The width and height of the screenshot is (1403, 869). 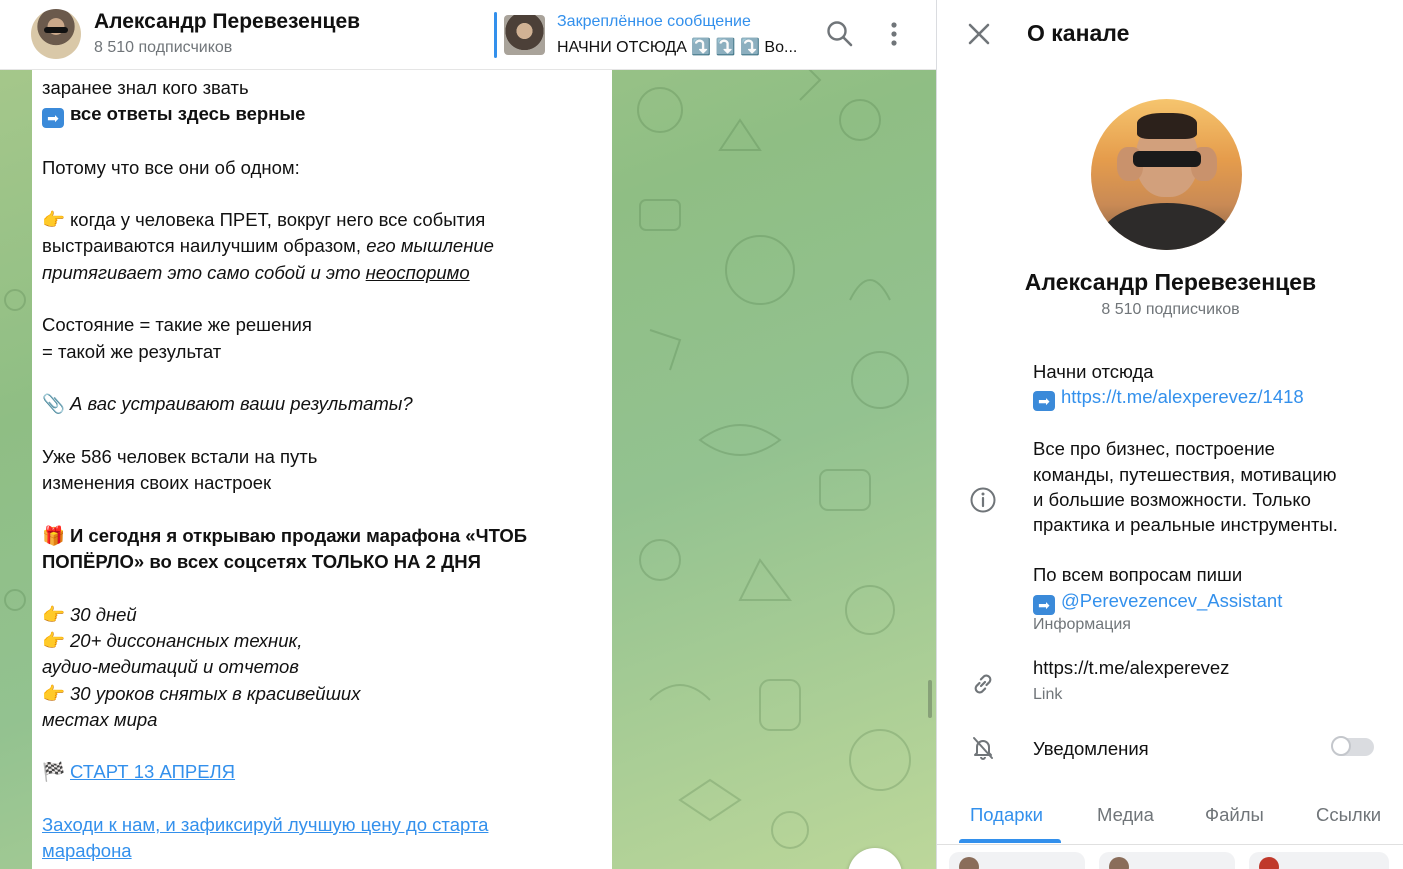 What do you see at coordinates (1348, 815) in the screenshot?
I see `tab-links: Ссылки` at bounding box center [1348, 815].